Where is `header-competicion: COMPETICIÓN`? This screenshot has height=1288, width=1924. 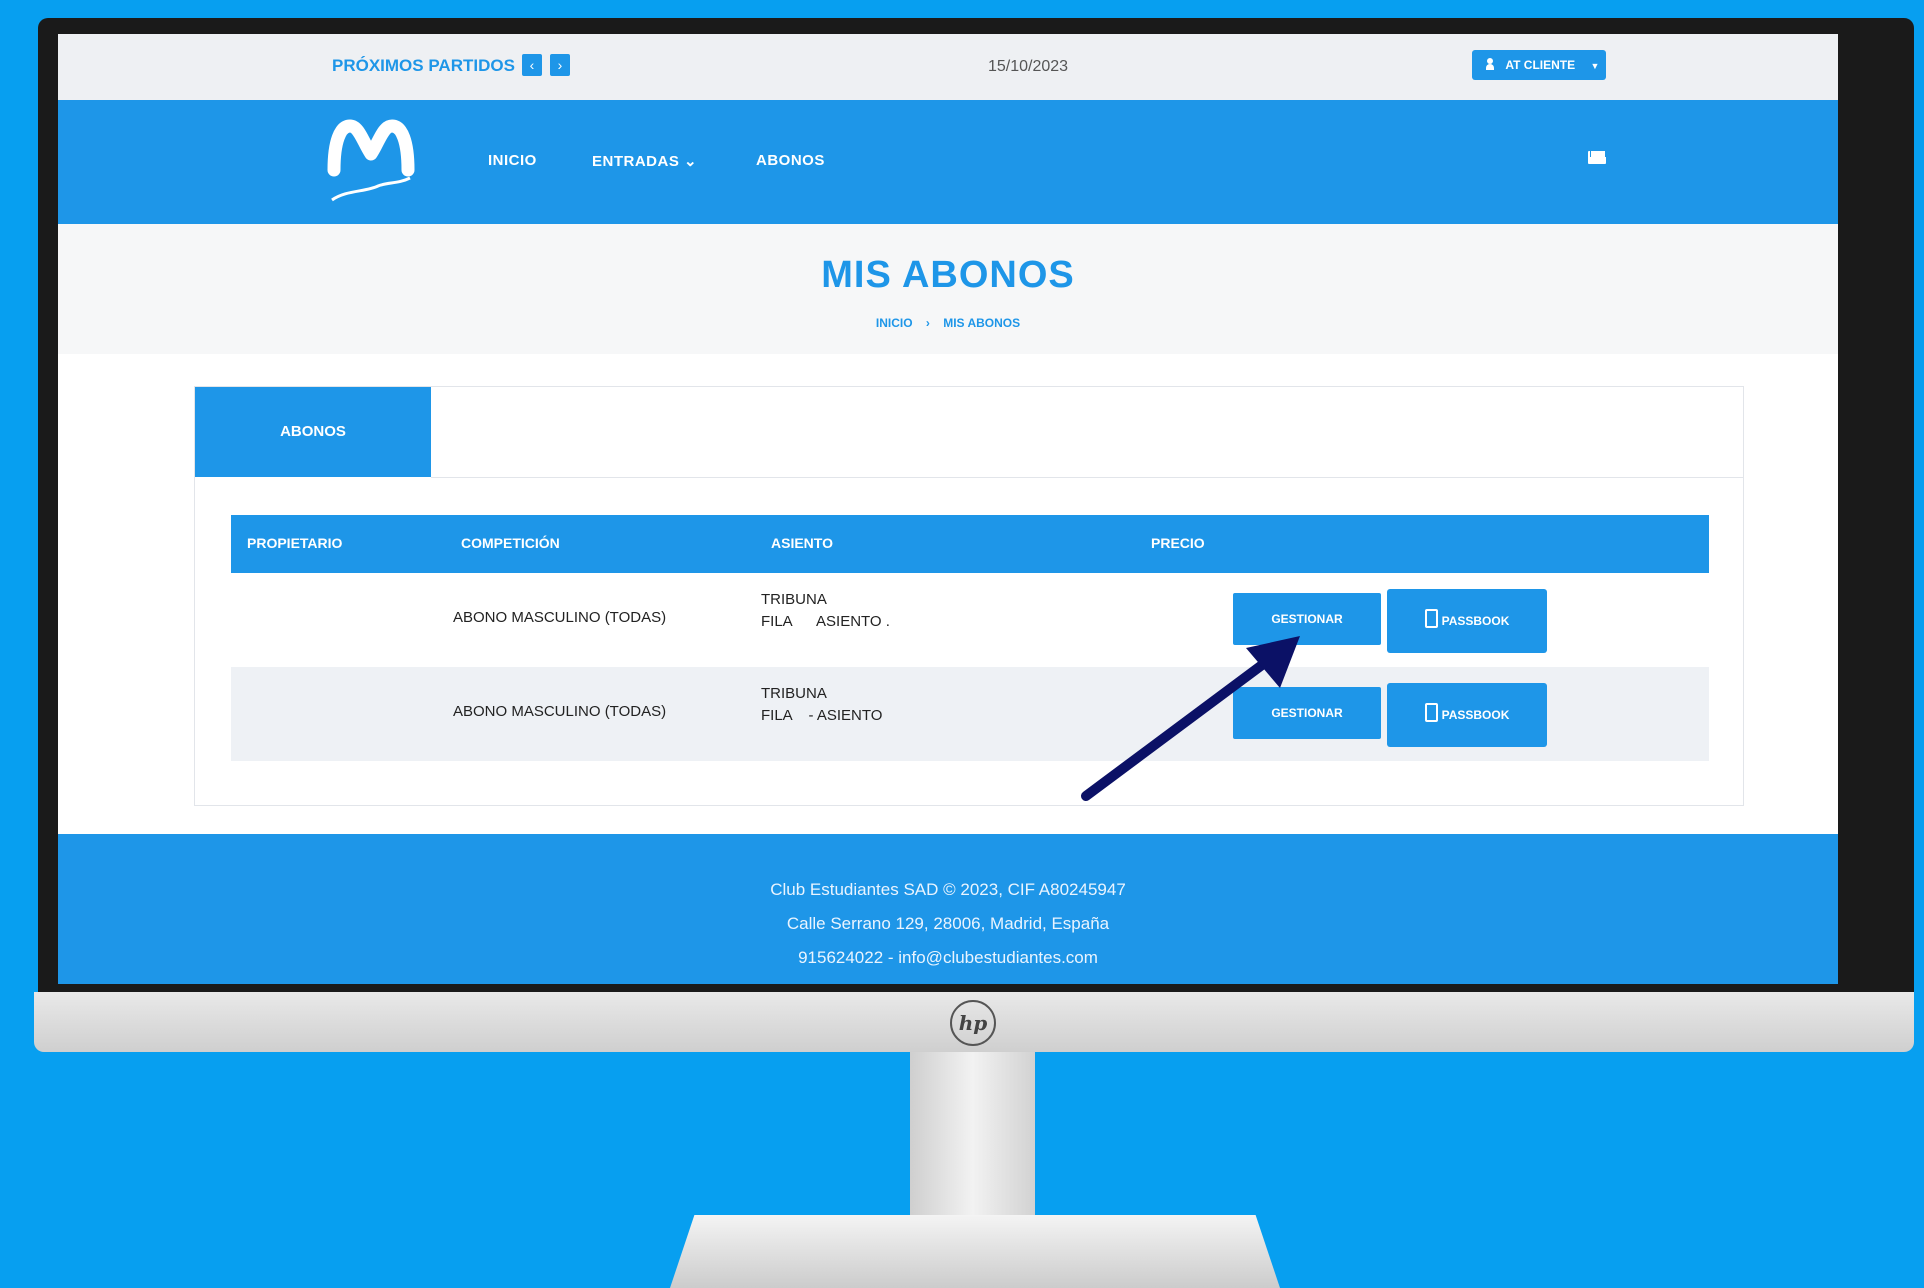 header-competicion: COMPETICIÓN is located at coordinates (510, 543).